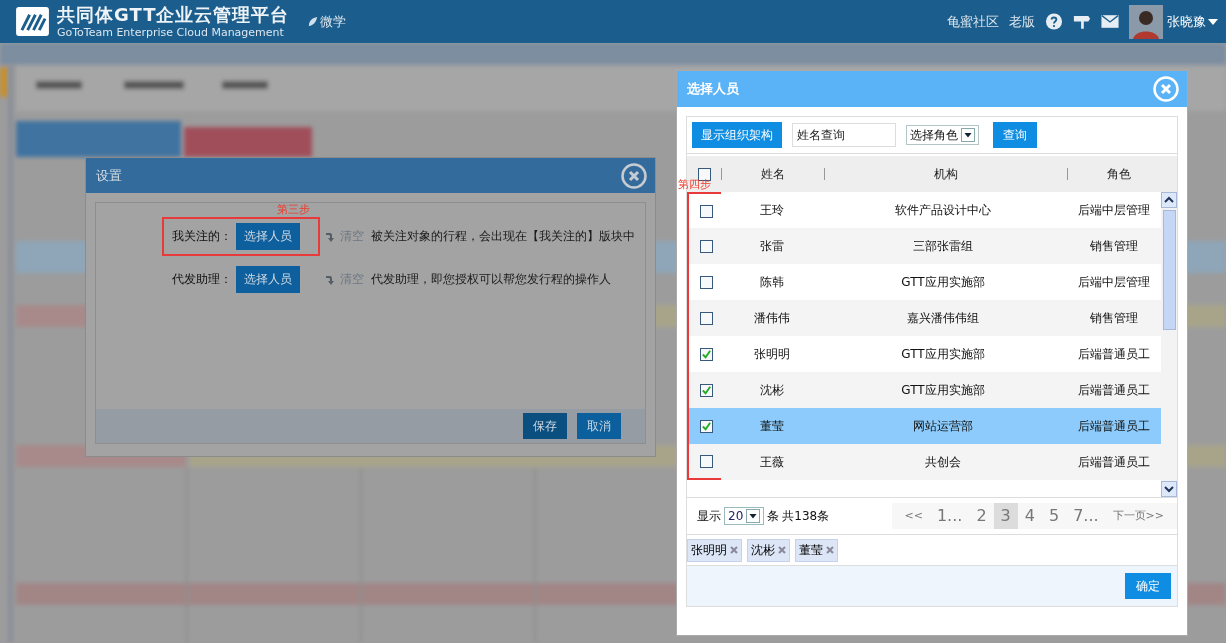 The image size is (1226, 643). What do you see at coordinates (1054, 516) in the screenshot?
I see `page-link: 5` at bounding box center [1054, 516].